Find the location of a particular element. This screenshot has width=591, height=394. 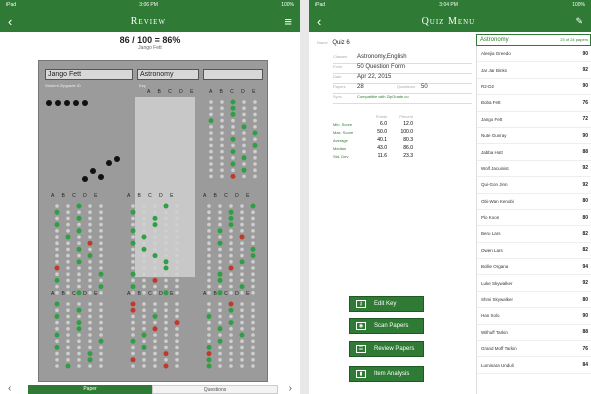

paper-score: 90 is located at coordinates (585, 315).